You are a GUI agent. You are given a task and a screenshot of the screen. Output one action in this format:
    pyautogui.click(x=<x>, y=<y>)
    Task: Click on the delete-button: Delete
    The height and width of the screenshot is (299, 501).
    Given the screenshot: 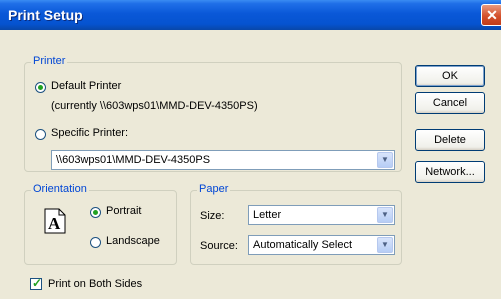 What is the action you would take?
    pyautogui.click(x=450, y=140)
    